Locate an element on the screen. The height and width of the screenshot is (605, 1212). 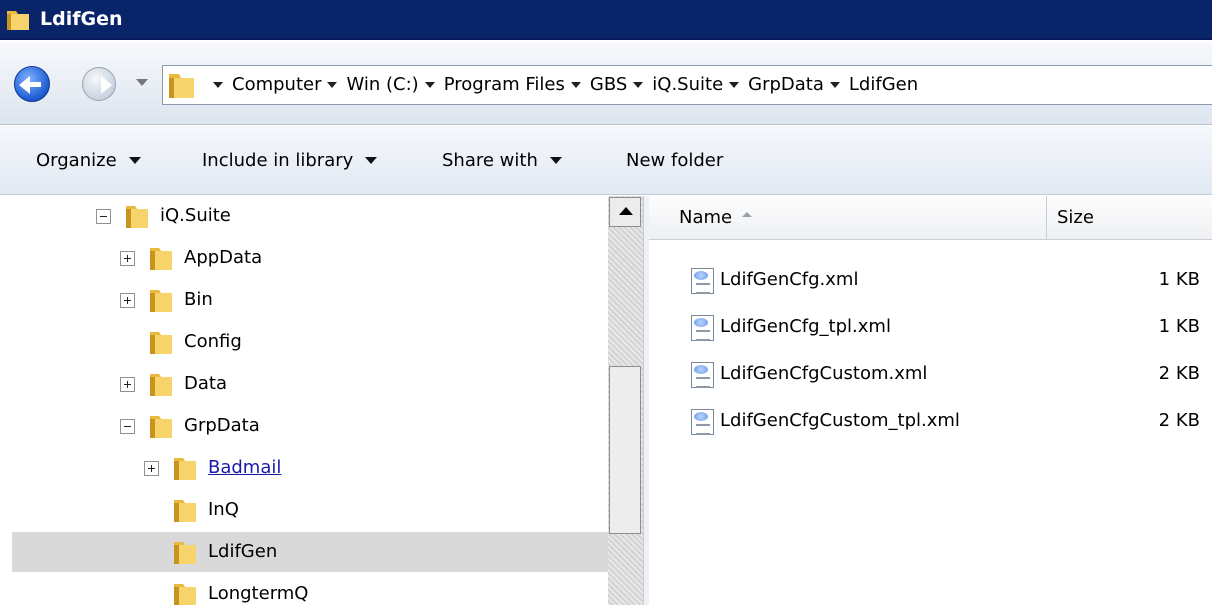
breadcrumb-item: iQ.Suite is located at coordinates (700, 84).